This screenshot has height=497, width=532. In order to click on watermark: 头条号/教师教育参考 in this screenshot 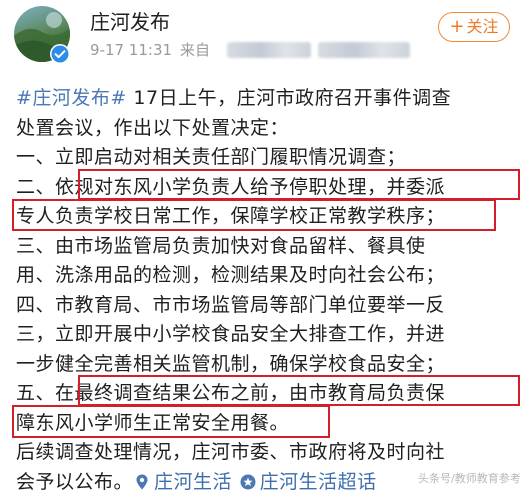, I will do `click(469, 478)`.